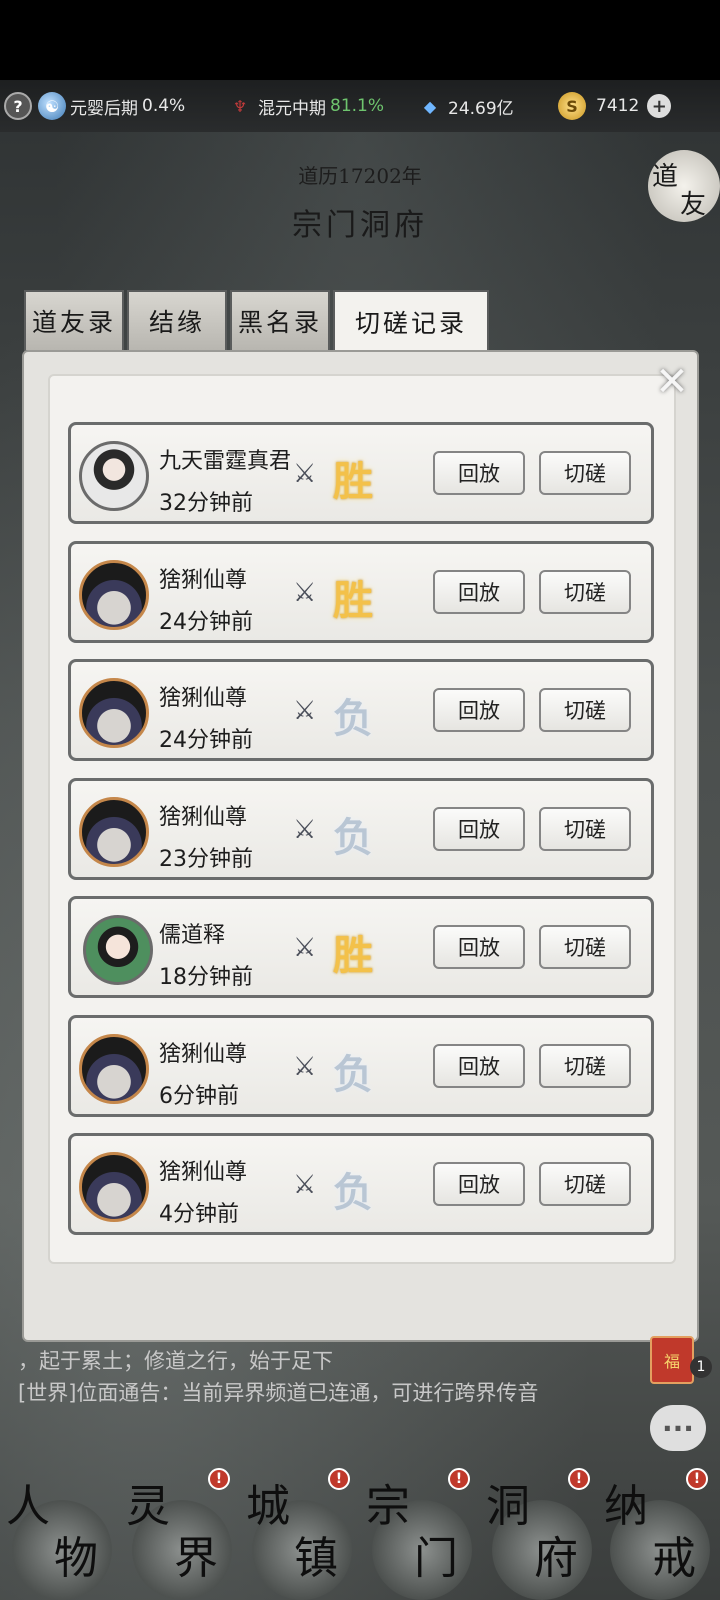 The width and height of the screenshot is (720, 1600). I want to click on nav-char-1: 宗, so click(388, 1506).